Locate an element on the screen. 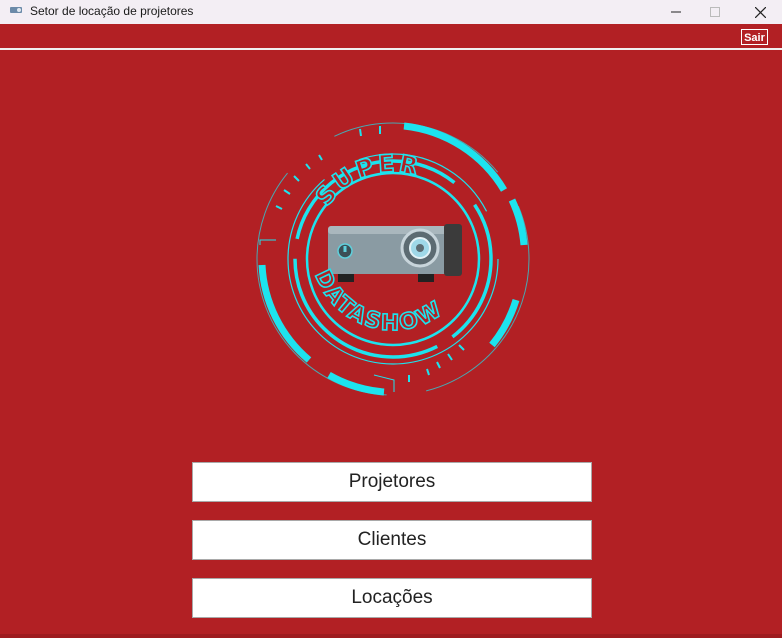 The width and height of the screenshot is (782, 638). maximize-icon is located at coordinates (715, 12).